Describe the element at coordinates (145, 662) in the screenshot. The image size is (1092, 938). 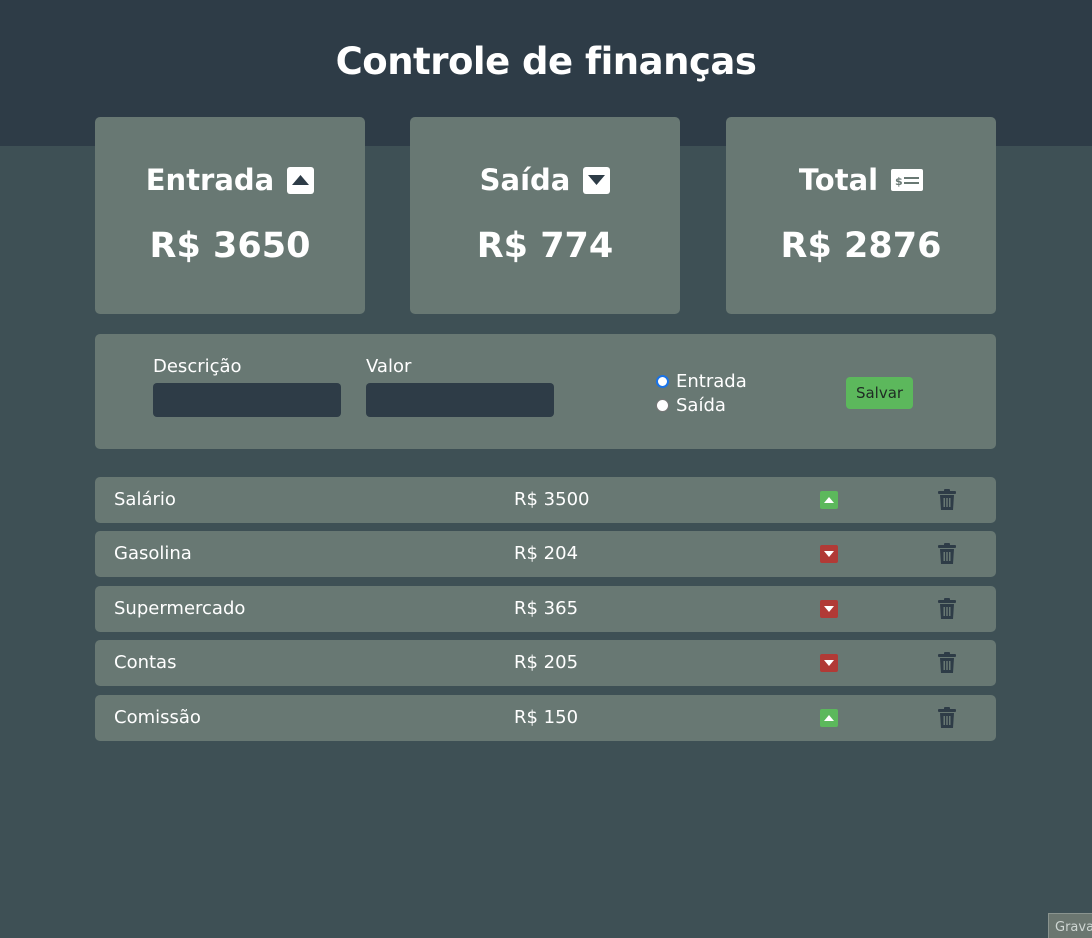
I see `row-description: Contas` at that location.